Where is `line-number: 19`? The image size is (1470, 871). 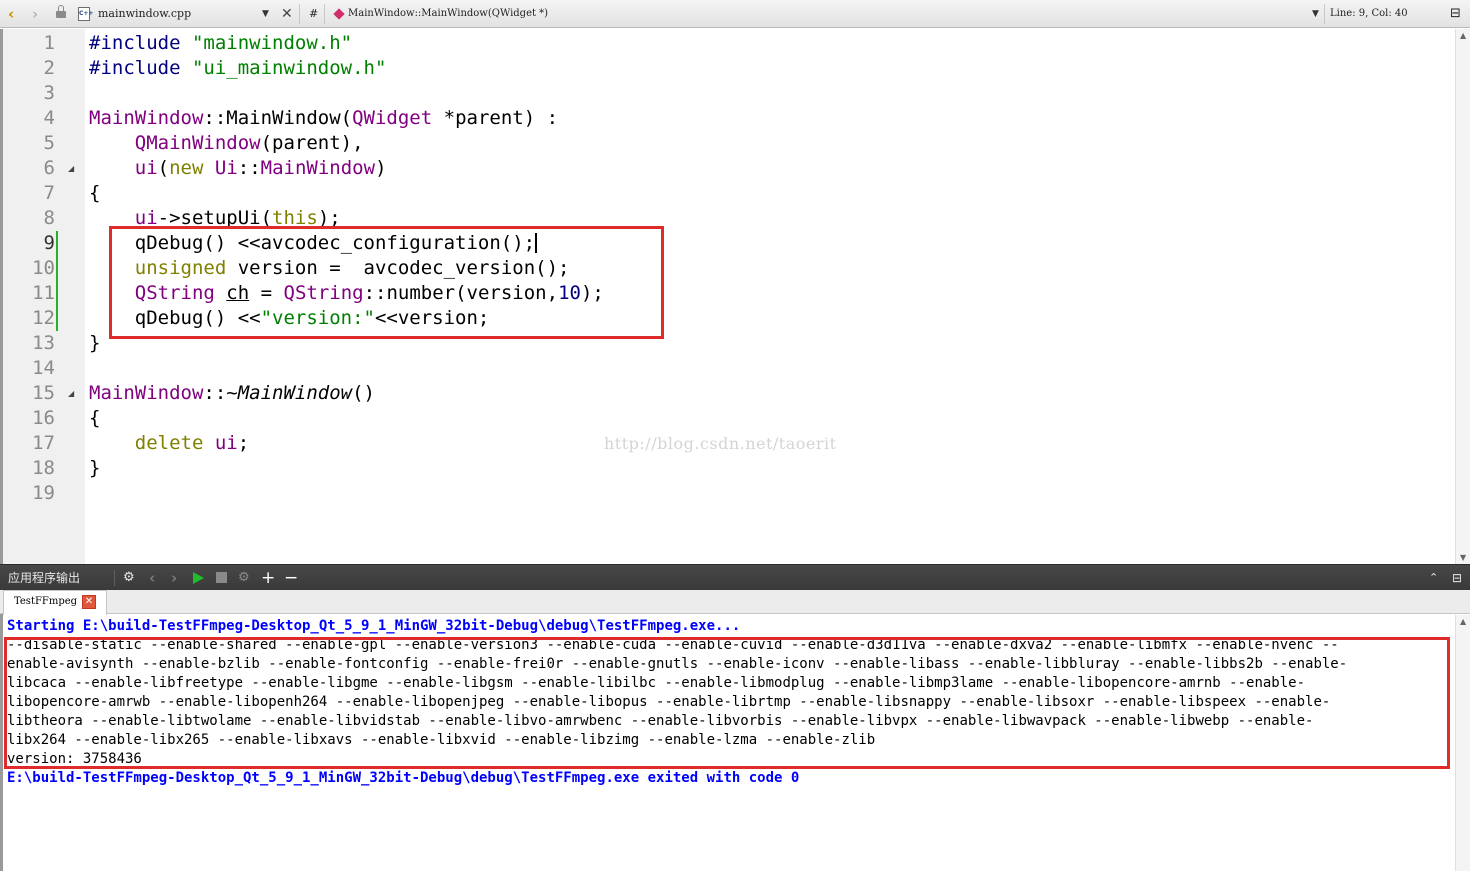 line-number: 19 is located at coordinates (43, 493).